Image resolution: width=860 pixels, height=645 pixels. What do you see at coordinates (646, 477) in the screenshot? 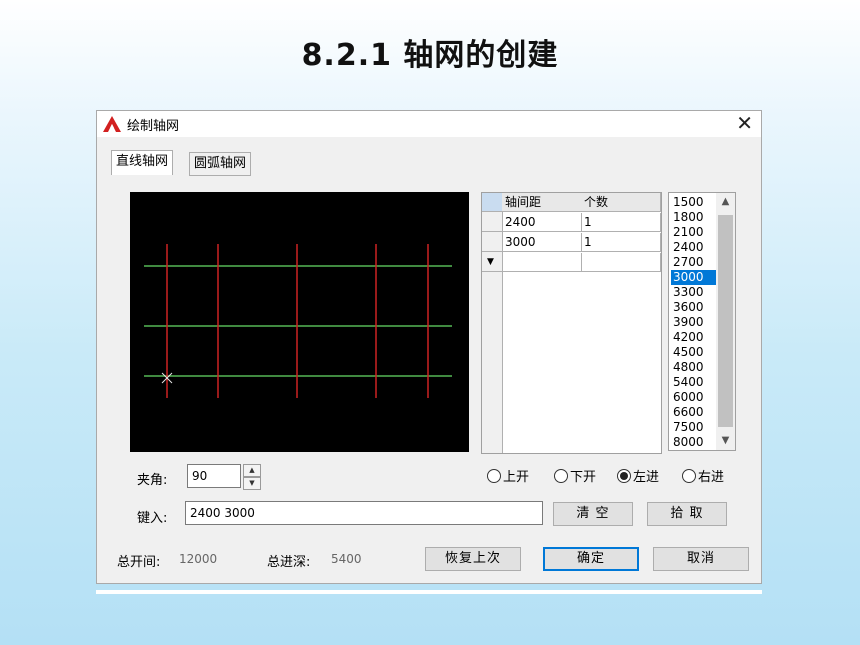
I see `radio-label: 左进` at bounding box center [646, 477].